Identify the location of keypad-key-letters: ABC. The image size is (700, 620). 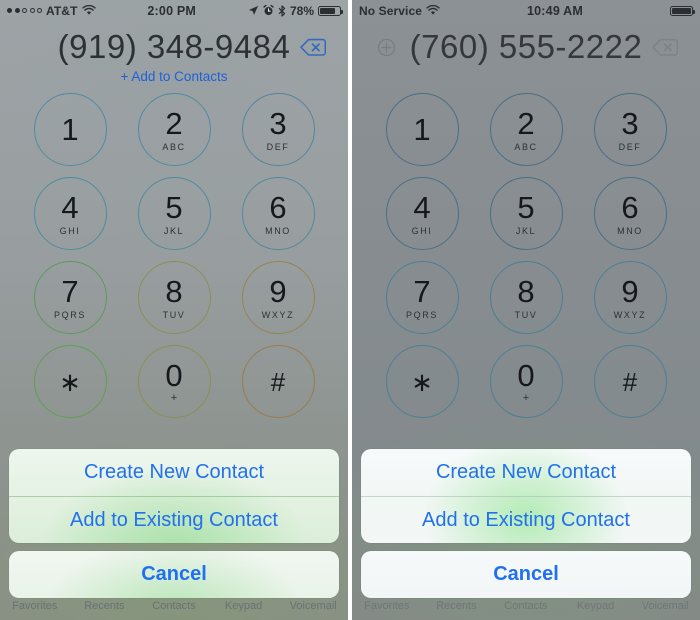
(526, 146).